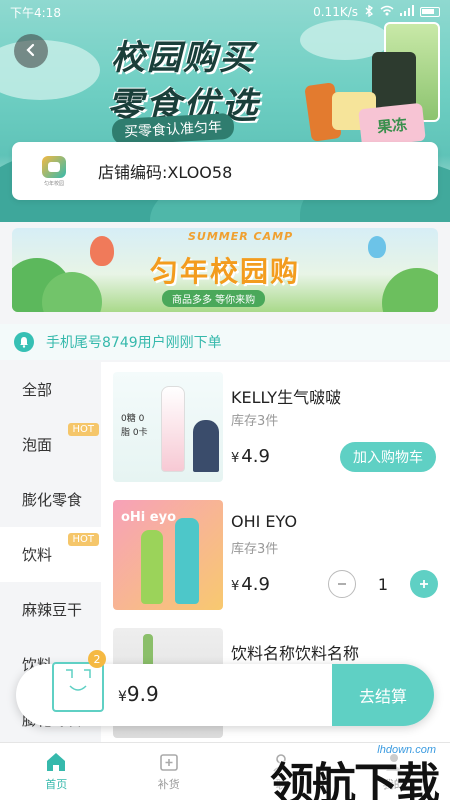  I want to click on category-item-all: 全部, so click(50, 389).